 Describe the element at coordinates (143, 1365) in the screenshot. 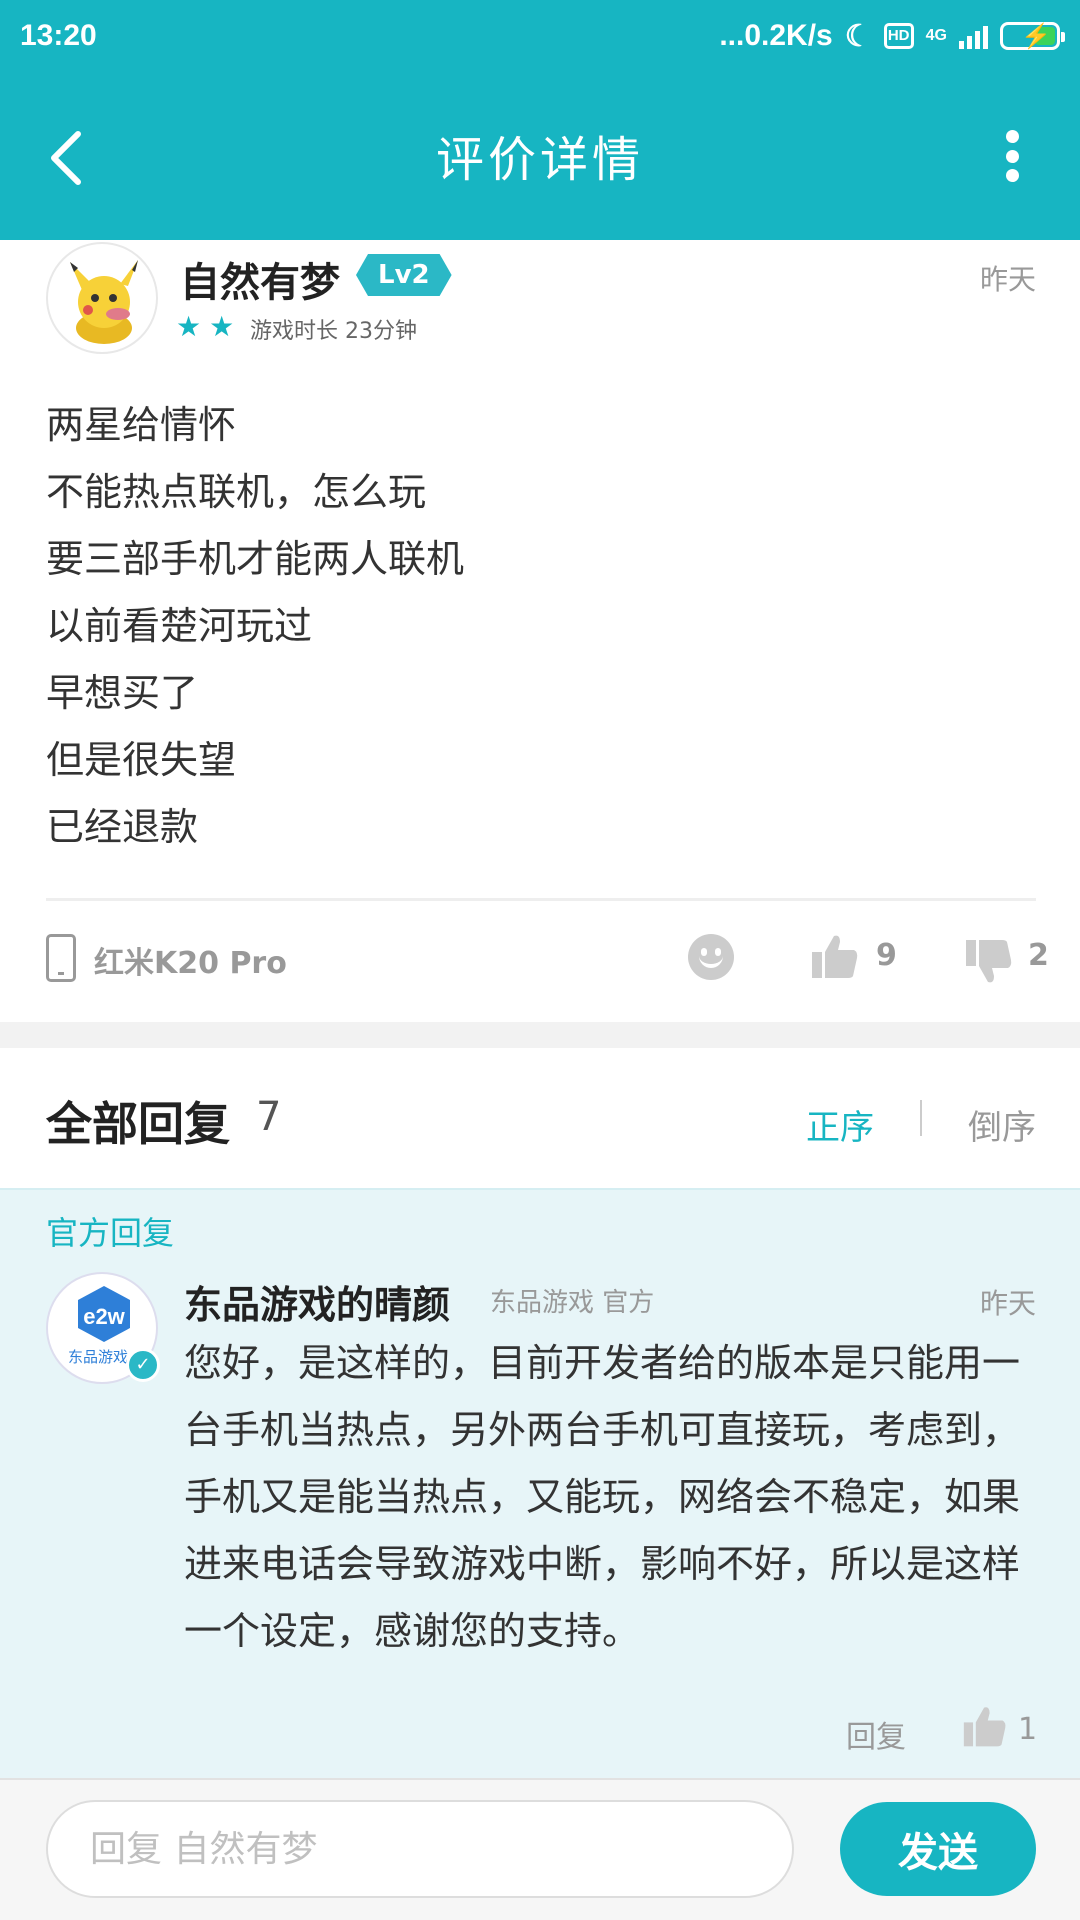

I see `verified-check-icon: ✓` at that location.